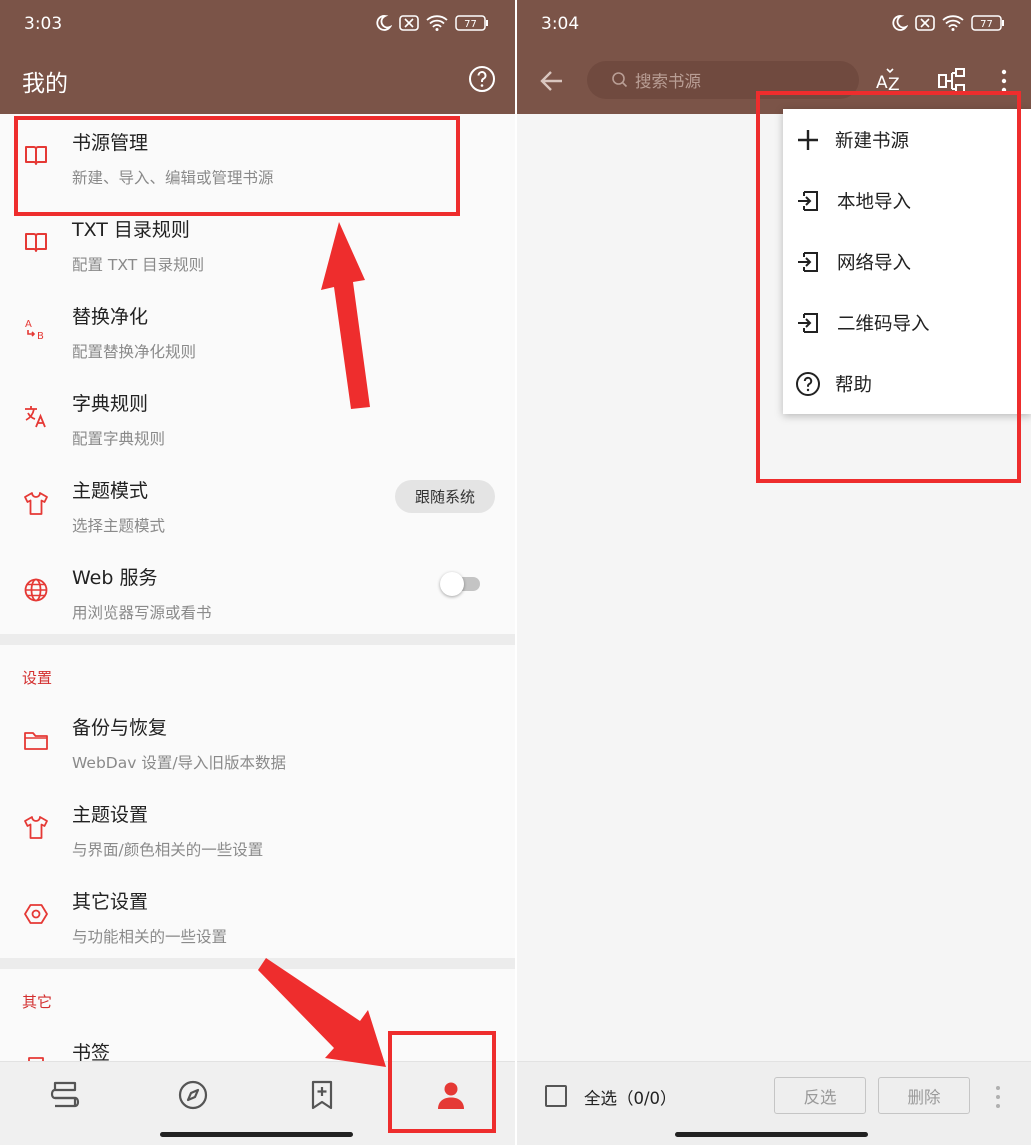 The height and width of the screenshot is (1145, 1031). I want to click on item-subtitle: 配置字典规则, so click(119, 439).